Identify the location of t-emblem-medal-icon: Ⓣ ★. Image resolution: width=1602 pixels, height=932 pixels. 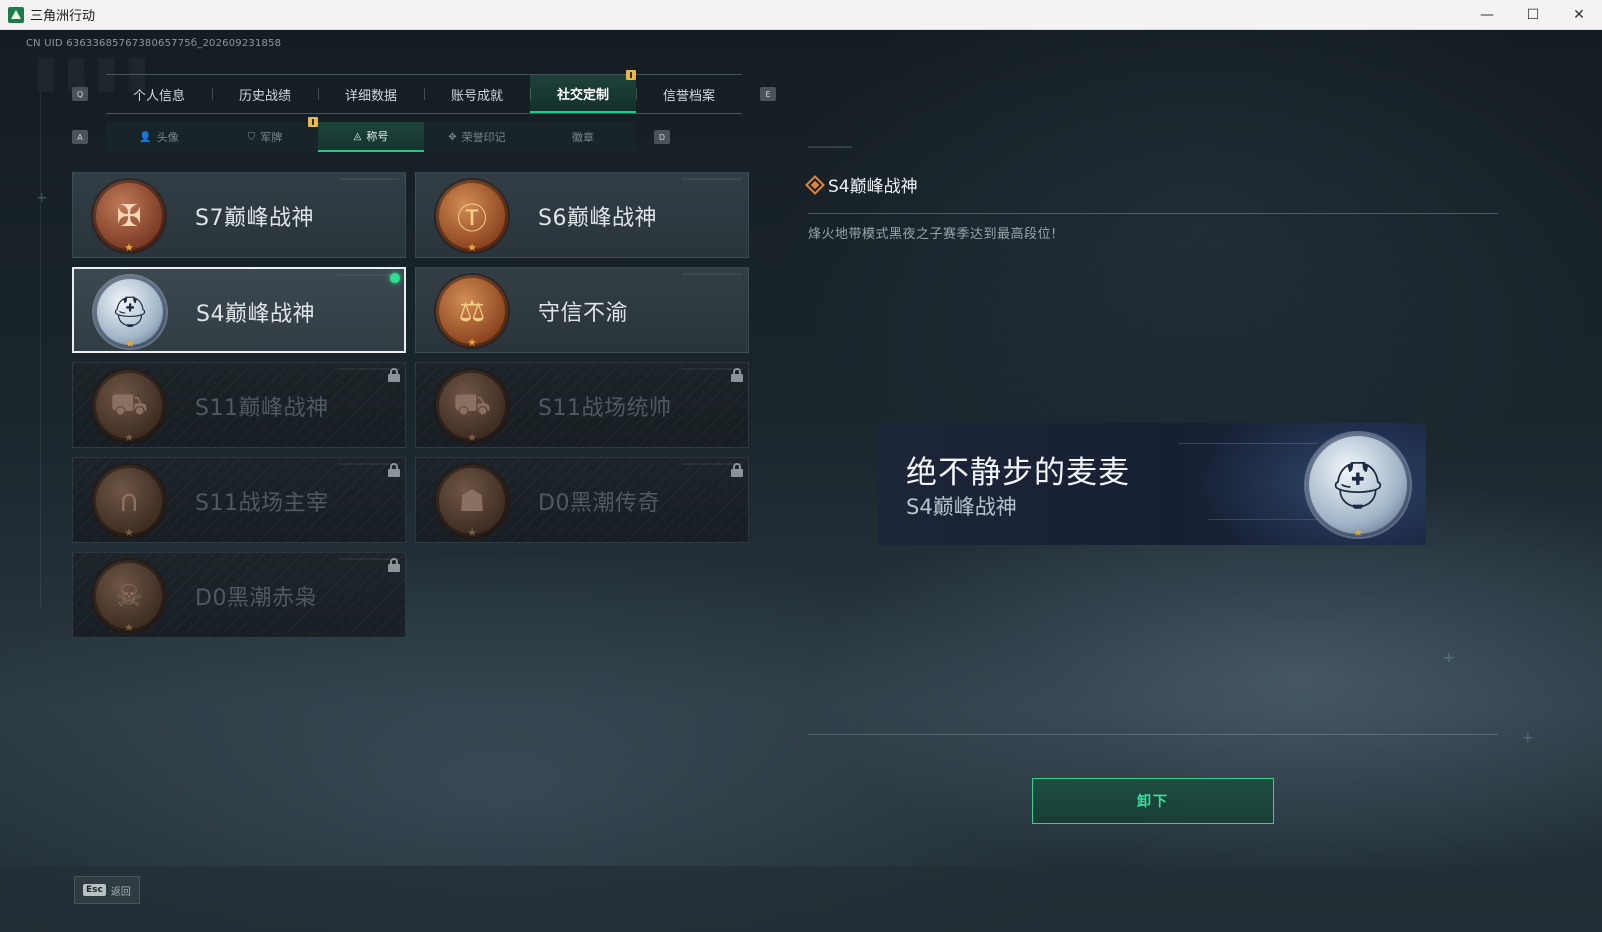
(472, 217).